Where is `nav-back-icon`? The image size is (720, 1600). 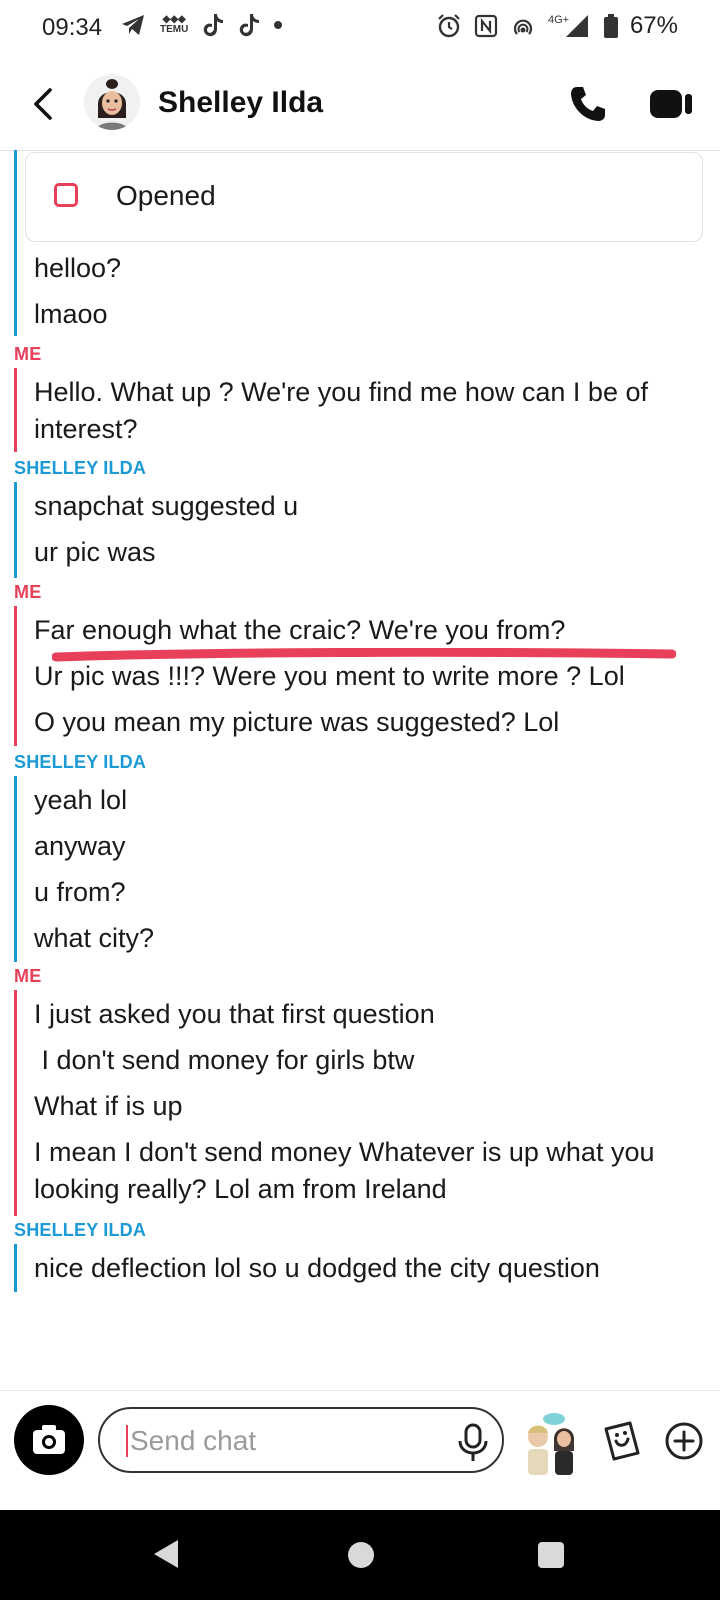 nav-back-icon is located at coordinates (166, 1554).